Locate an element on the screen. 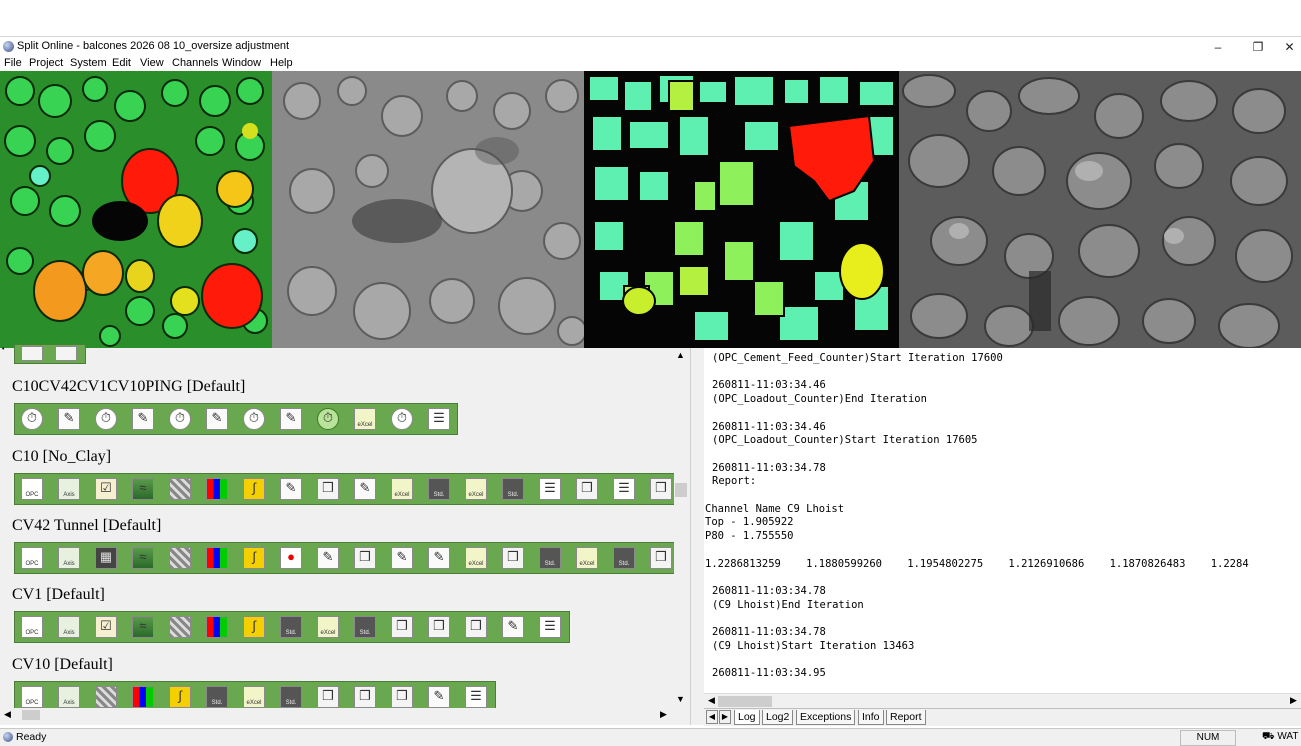  channel-label-2: CV42 Tunnel [Default] is located at coordinates (86, 526).